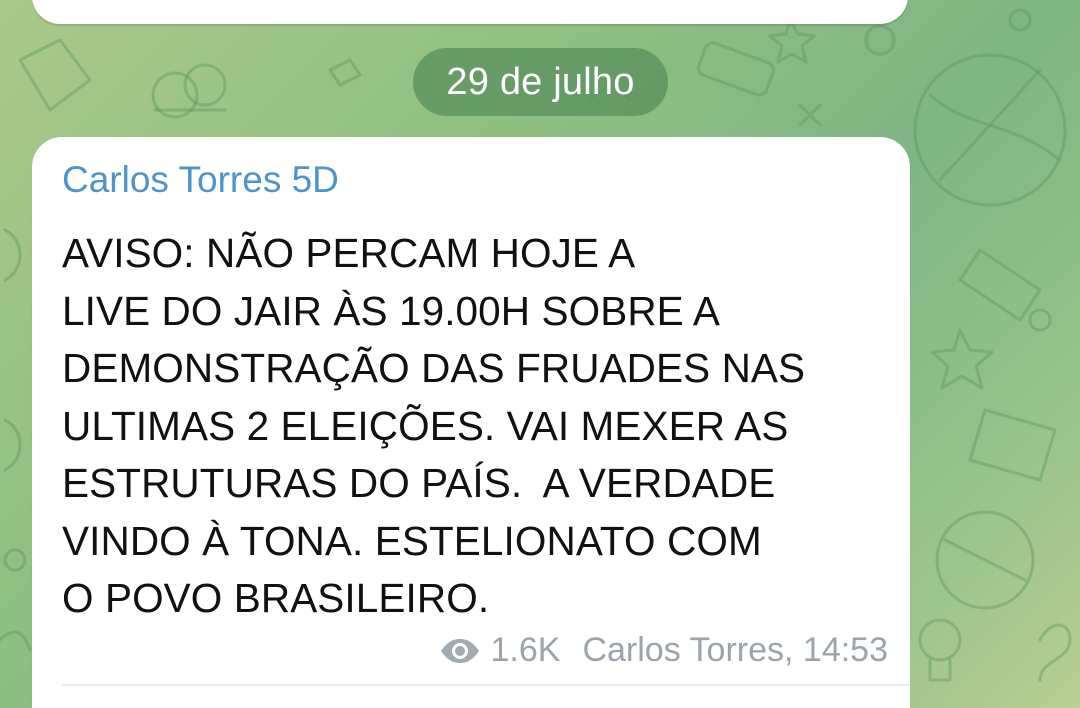 The width and height of the screenshot is (1080, 708). Describe the element at coordinates (525, 650) in the screenshot. I see `view-count: 1.6K` at that location.